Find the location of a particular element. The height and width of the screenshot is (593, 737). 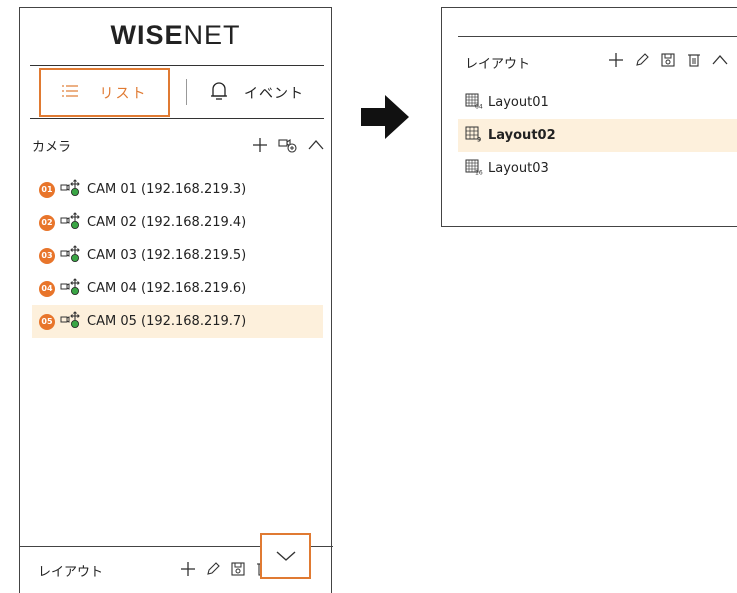

camera-number-badge: 01 is located at coordinates (47, 189).